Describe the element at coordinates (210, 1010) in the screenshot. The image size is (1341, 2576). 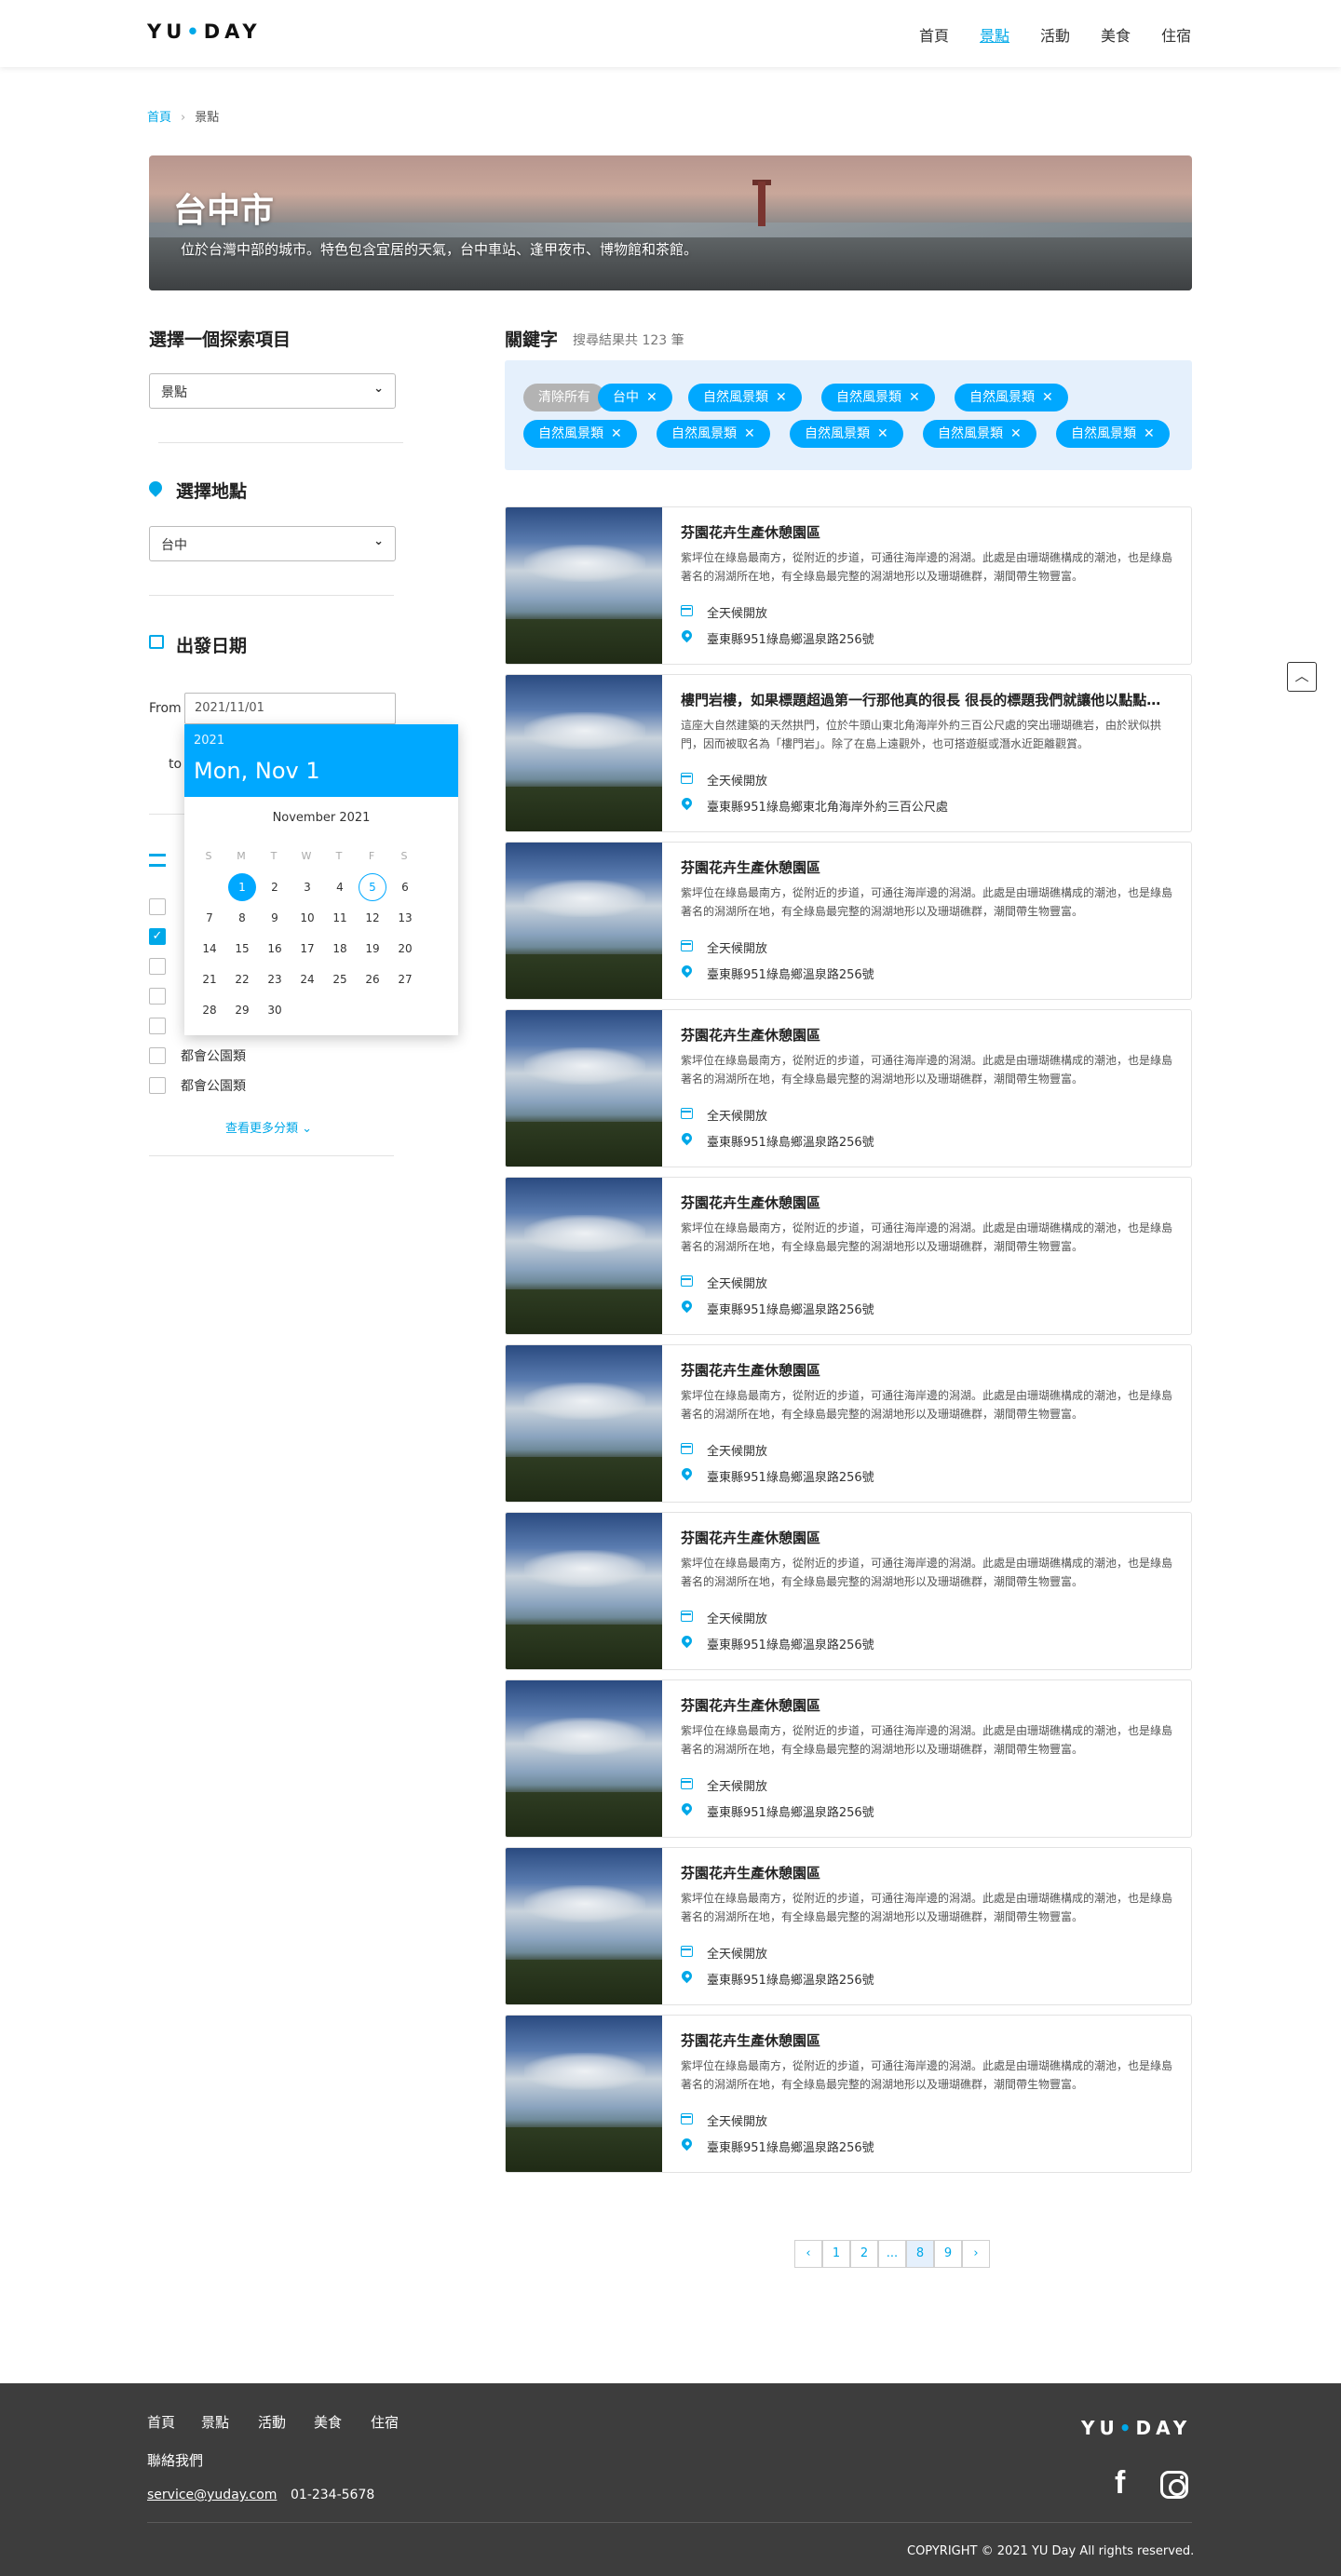
I see `calendar-day: 28` at that location.